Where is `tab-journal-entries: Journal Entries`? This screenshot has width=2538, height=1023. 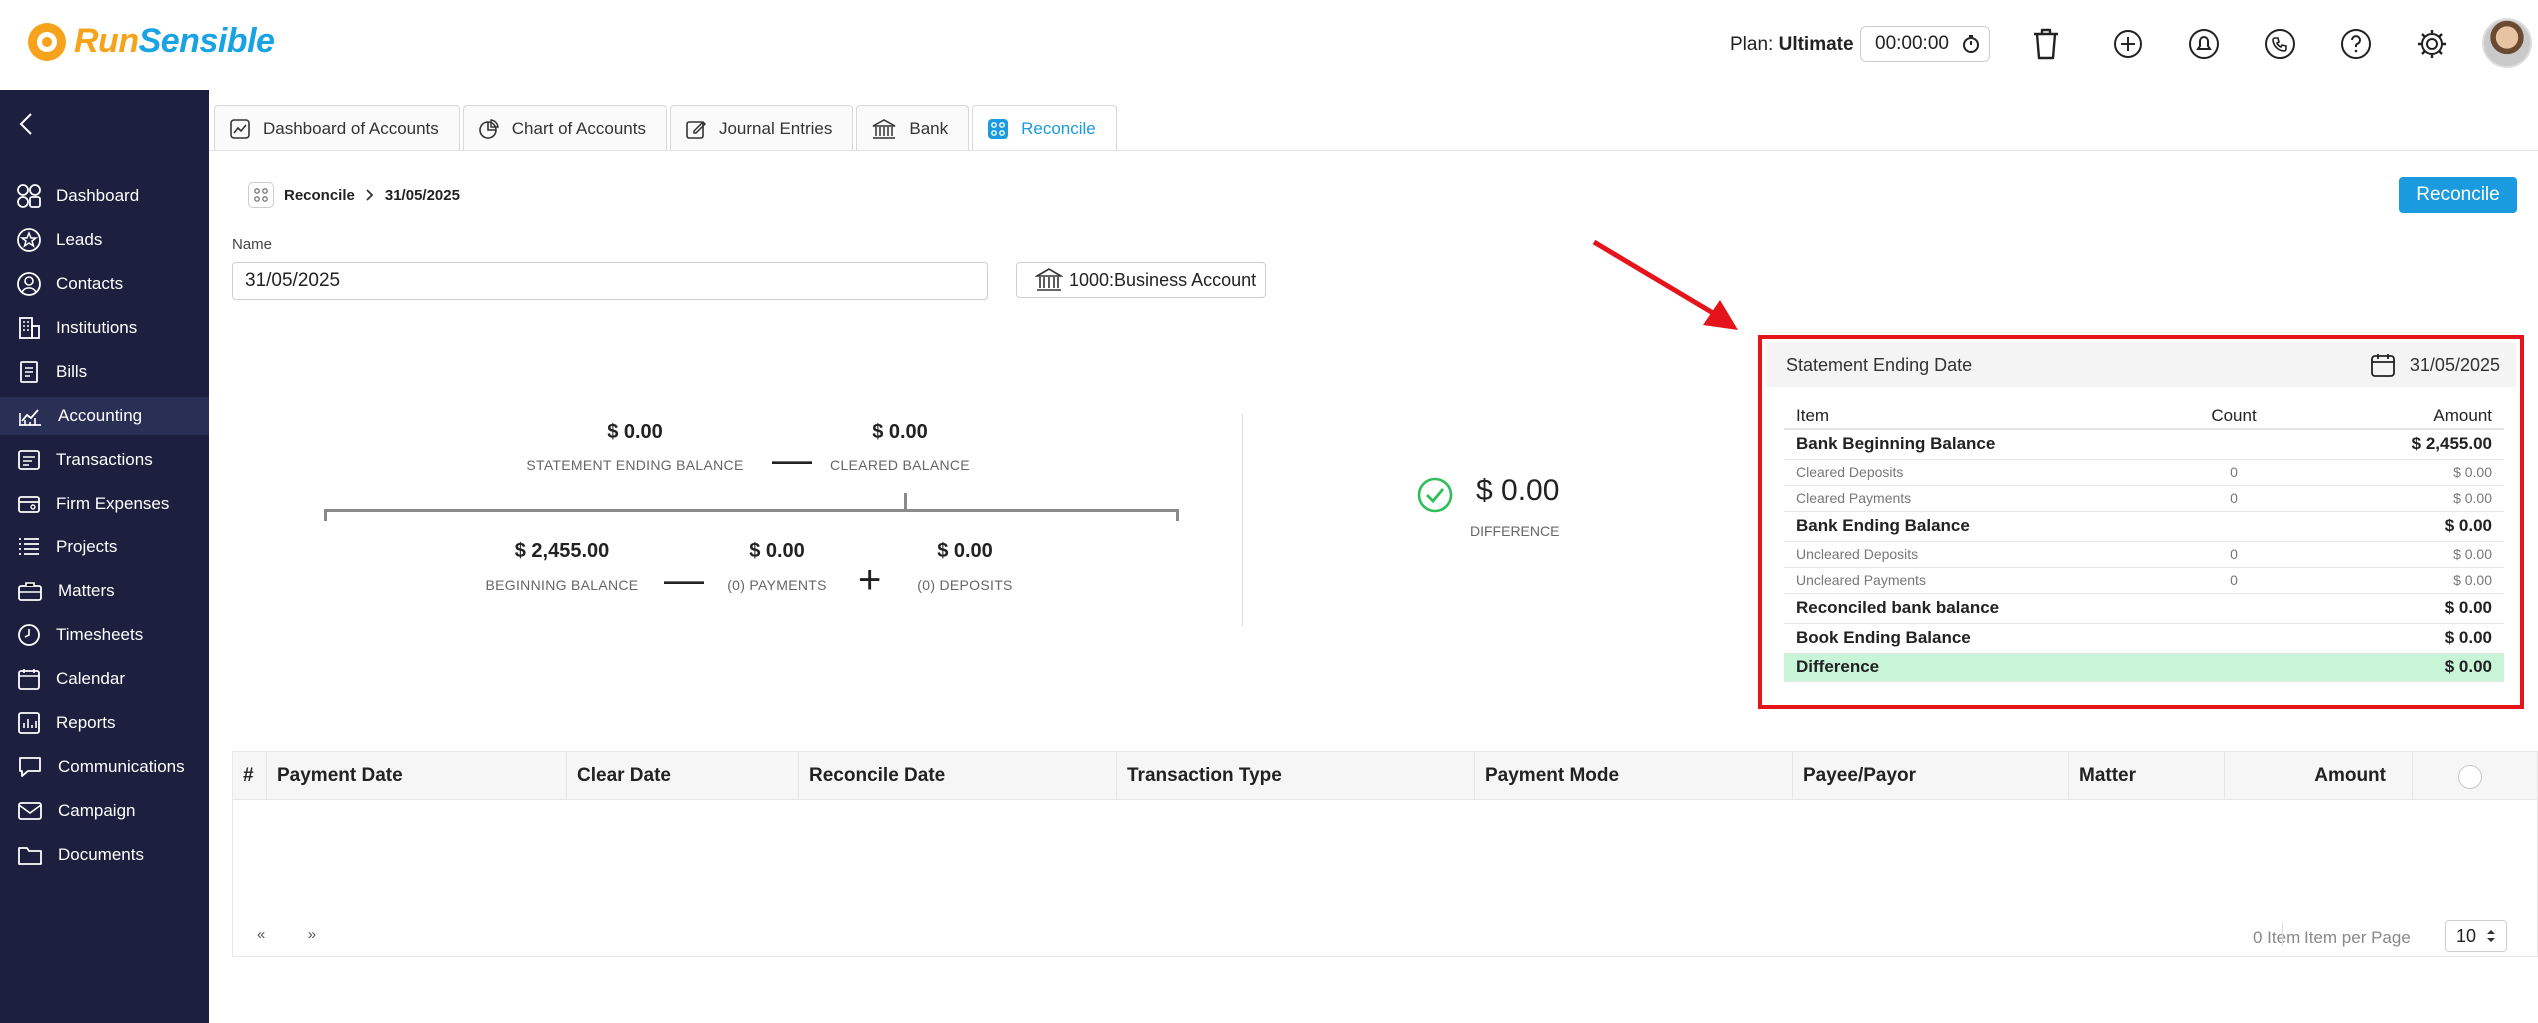 tab-journal-entries: Journal Entries is located at coordinates (761, 128).